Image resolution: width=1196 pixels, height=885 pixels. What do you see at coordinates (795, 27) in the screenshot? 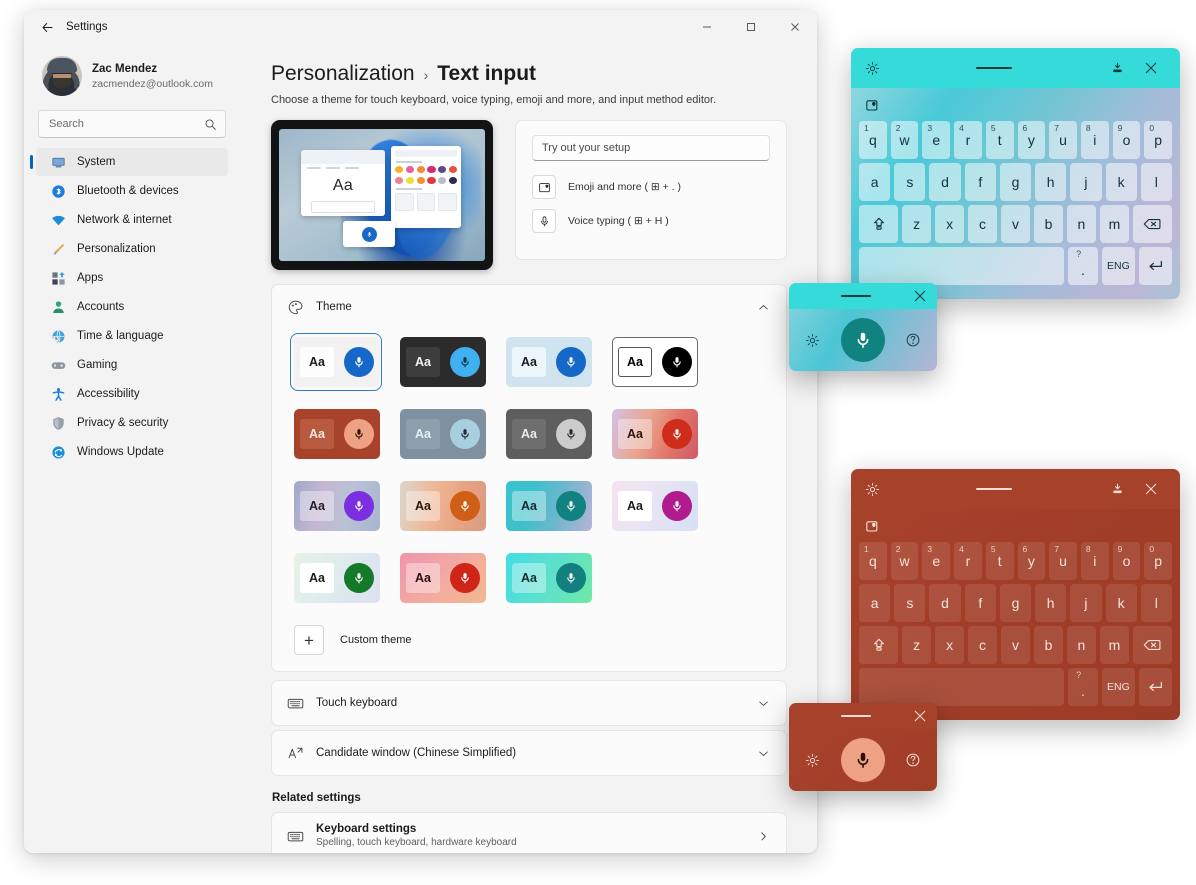
I see `close-button` at bounding box center [795, 27].